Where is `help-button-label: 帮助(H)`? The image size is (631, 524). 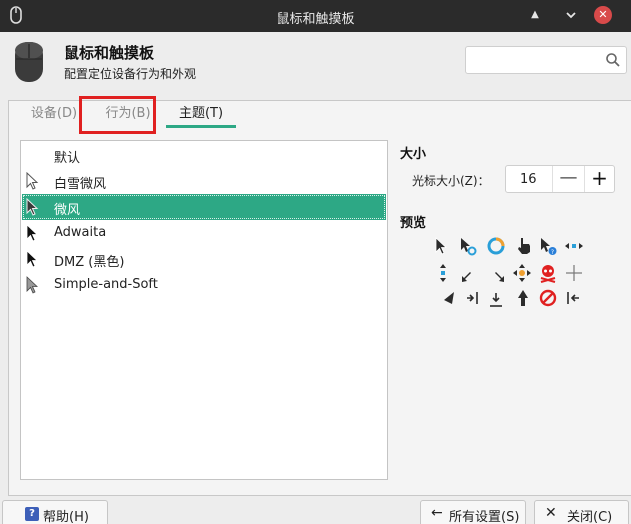
help-button-label: 帮助(H) is located at coordinates (66, 517).